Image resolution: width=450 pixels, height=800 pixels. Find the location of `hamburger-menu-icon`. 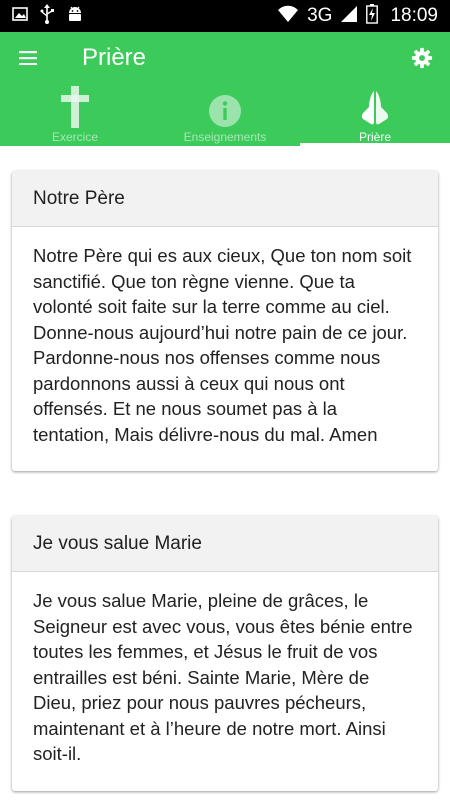

hamburger-menu-icon is located at coordinates (28, 58).